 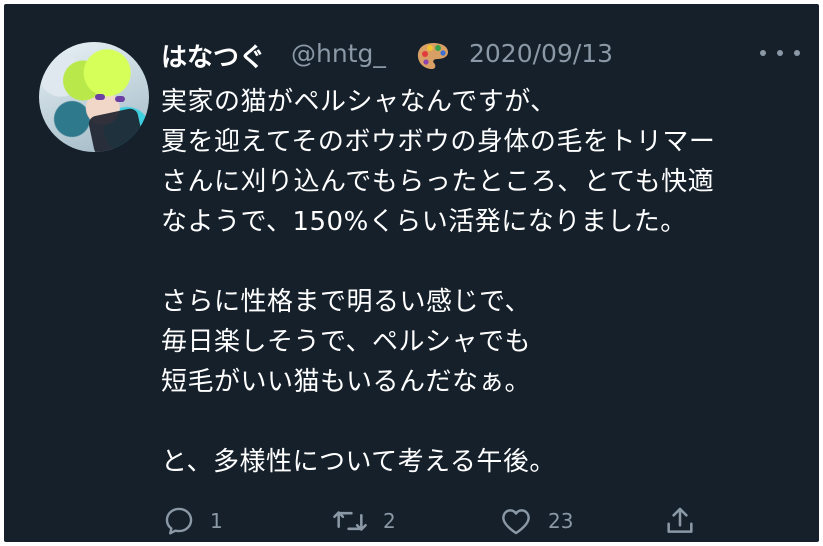 I want to click on like-icon, so click(x=516, y=522).